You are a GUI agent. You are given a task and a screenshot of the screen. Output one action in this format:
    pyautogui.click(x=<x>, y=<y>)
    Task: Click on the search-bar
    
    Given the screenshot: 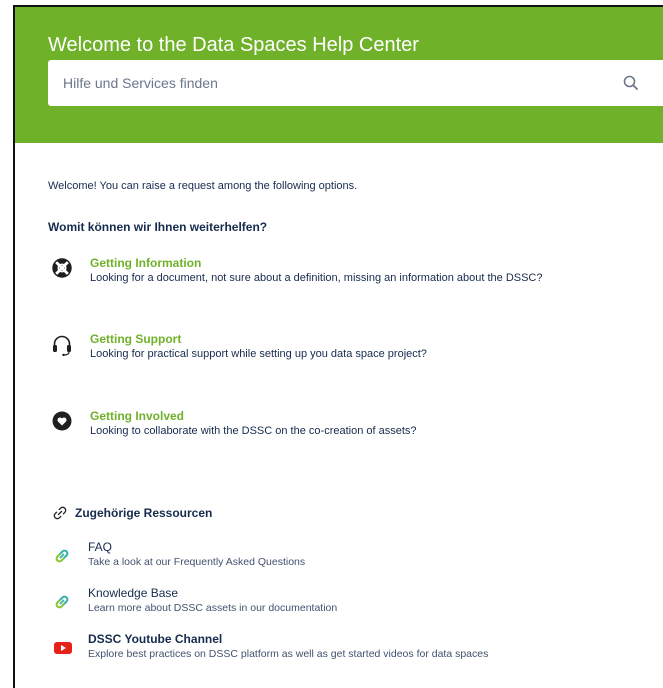 What is the action you would take?
    pyautogui.click(x=355, y=83)
    